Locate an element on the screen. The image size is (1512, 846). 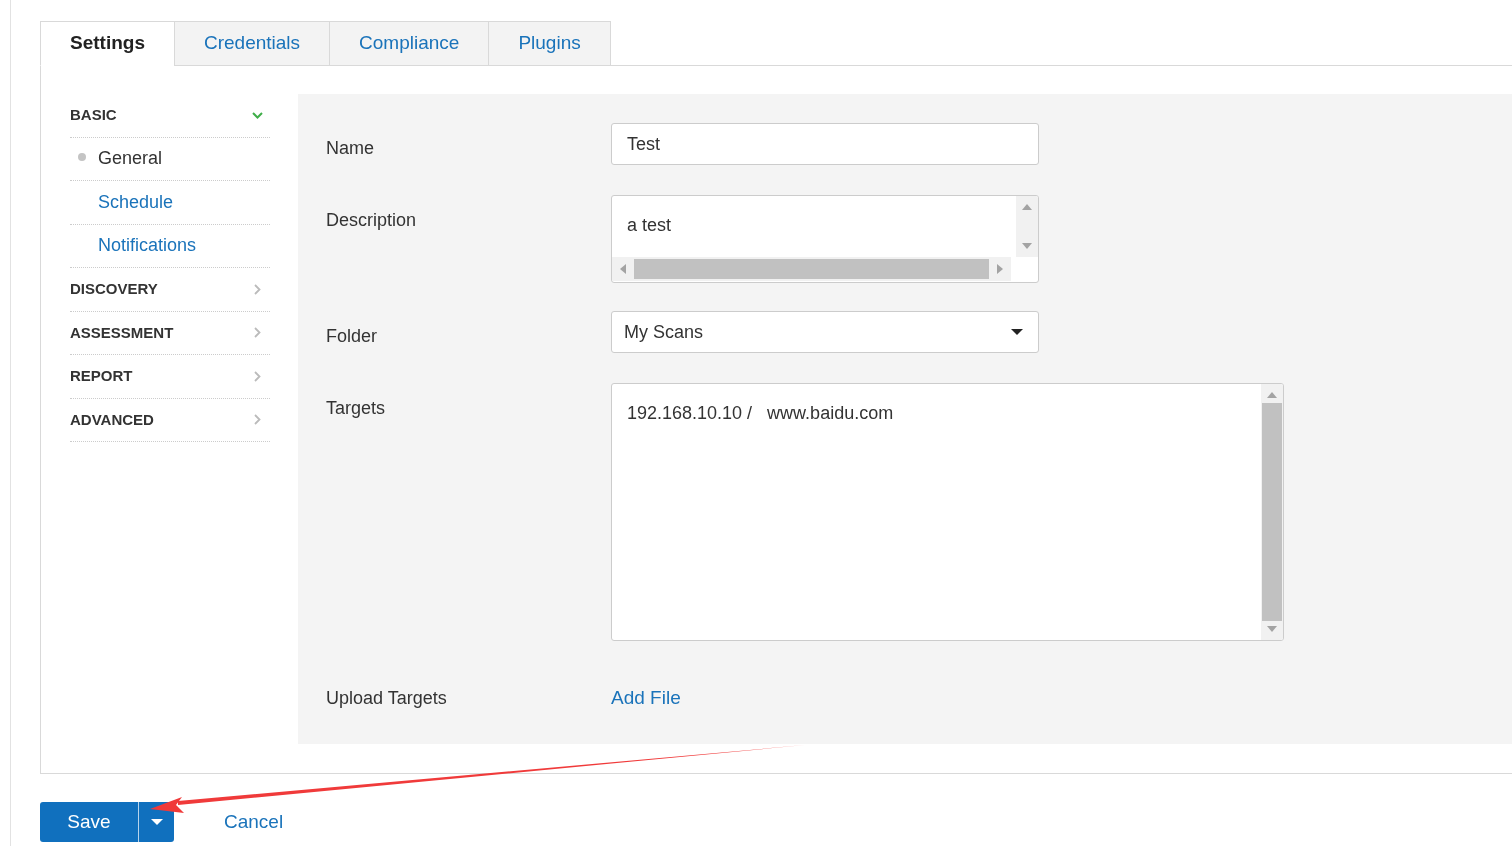
sidebar-section: ASSESSMENT is located at coordinates (170, 333).